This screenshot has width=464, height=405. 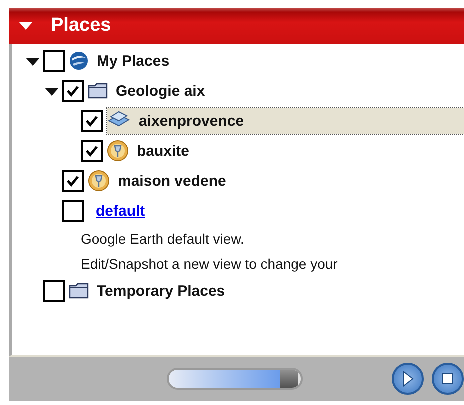 What do you see at coordinates (209, 264) in the screenshot?
I see `description-text: Edit/Snapshot a new view to change your` at bounding box center [209, 264].